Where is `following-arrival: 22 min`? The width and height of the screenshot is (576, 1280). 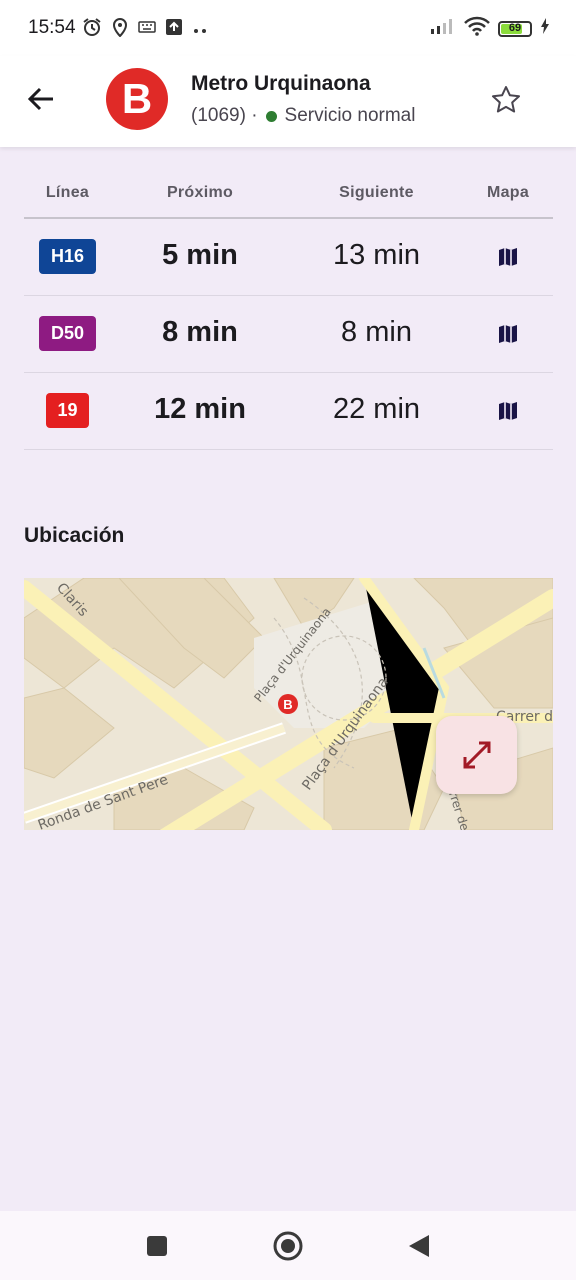 following-arrival: 22 min is located at coordinates (376, 409).